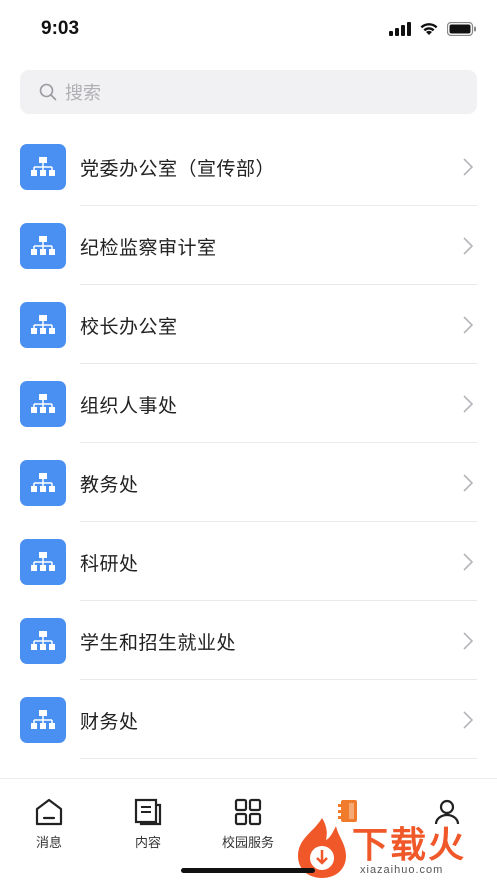 The width and height of the screenshot is (497, 884). I want to click on list-item-label: 组织人事处, so click(129, 406).